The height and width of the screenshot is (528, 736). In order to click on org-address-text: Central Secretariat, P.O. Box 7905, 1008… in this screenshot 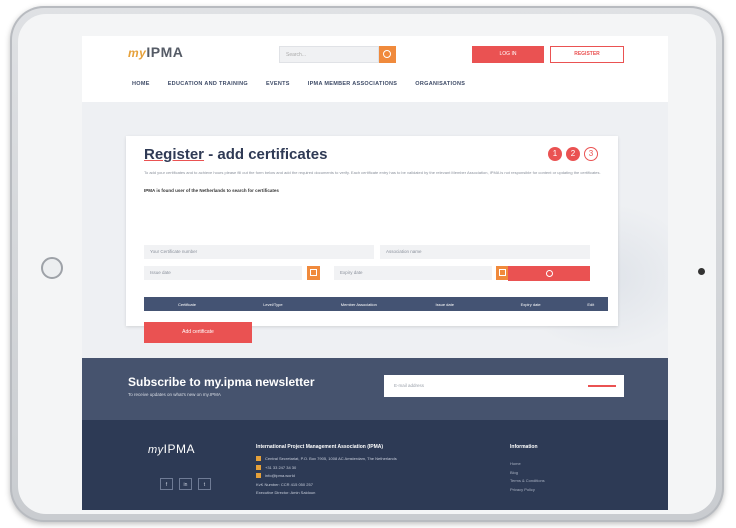, I will do `click(331, 458)`.